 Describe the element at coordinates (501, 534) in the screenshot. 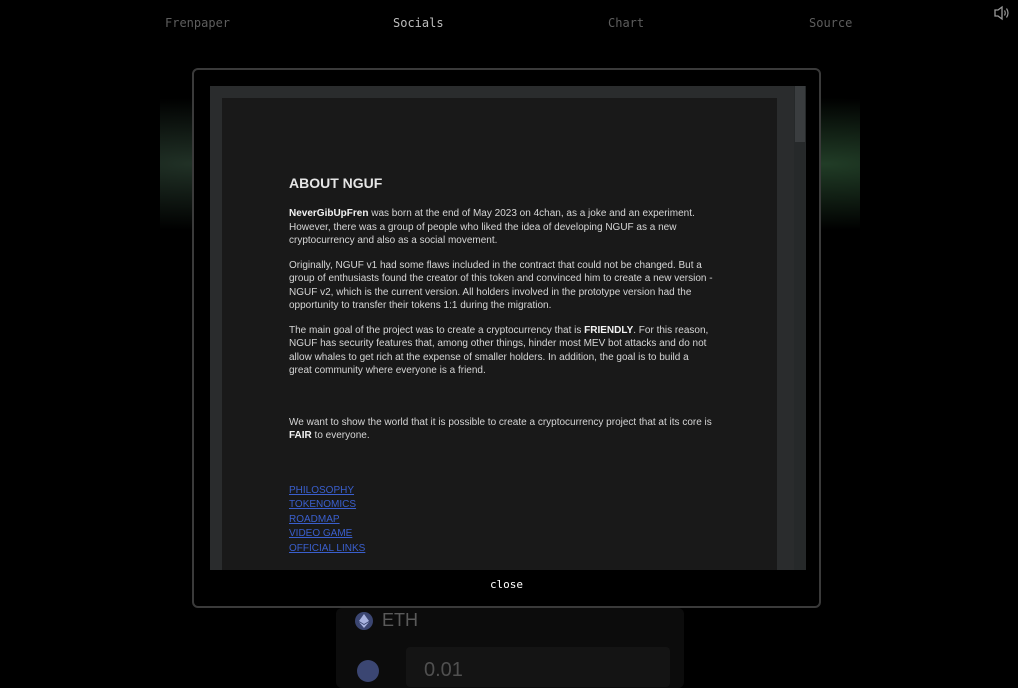

I see `link-video-game: VIDEO GAME` at that location.